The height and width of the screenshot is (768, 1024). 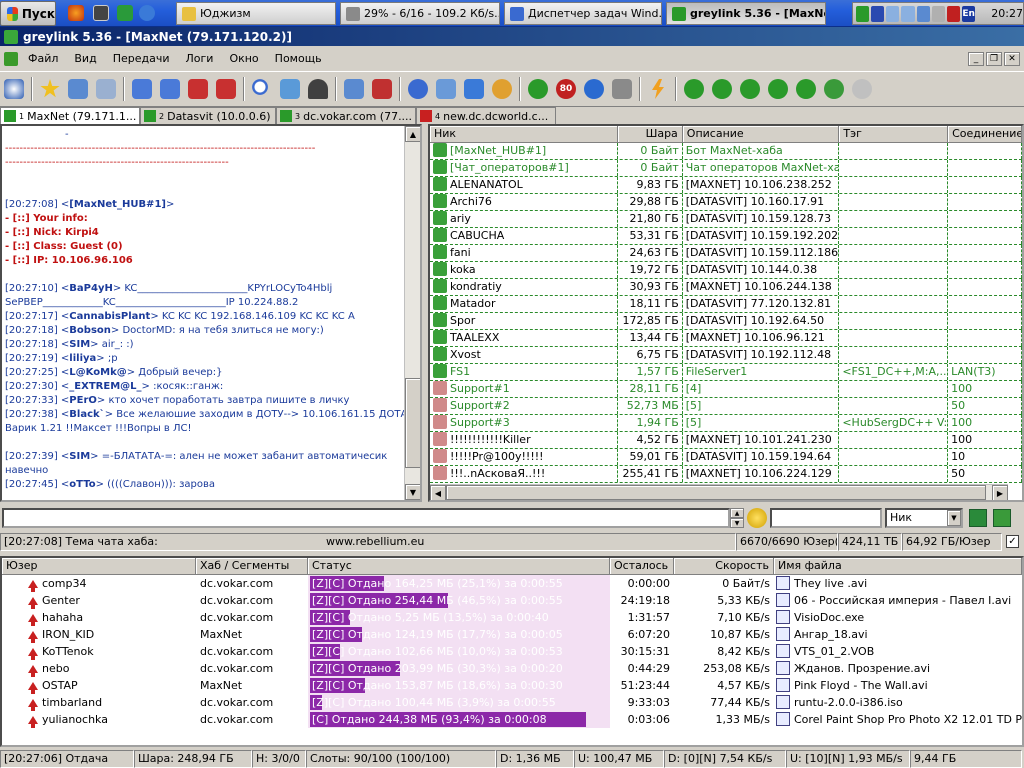 I want to click on scroll-right-icon: ▶, so click(x=1000, y=492).